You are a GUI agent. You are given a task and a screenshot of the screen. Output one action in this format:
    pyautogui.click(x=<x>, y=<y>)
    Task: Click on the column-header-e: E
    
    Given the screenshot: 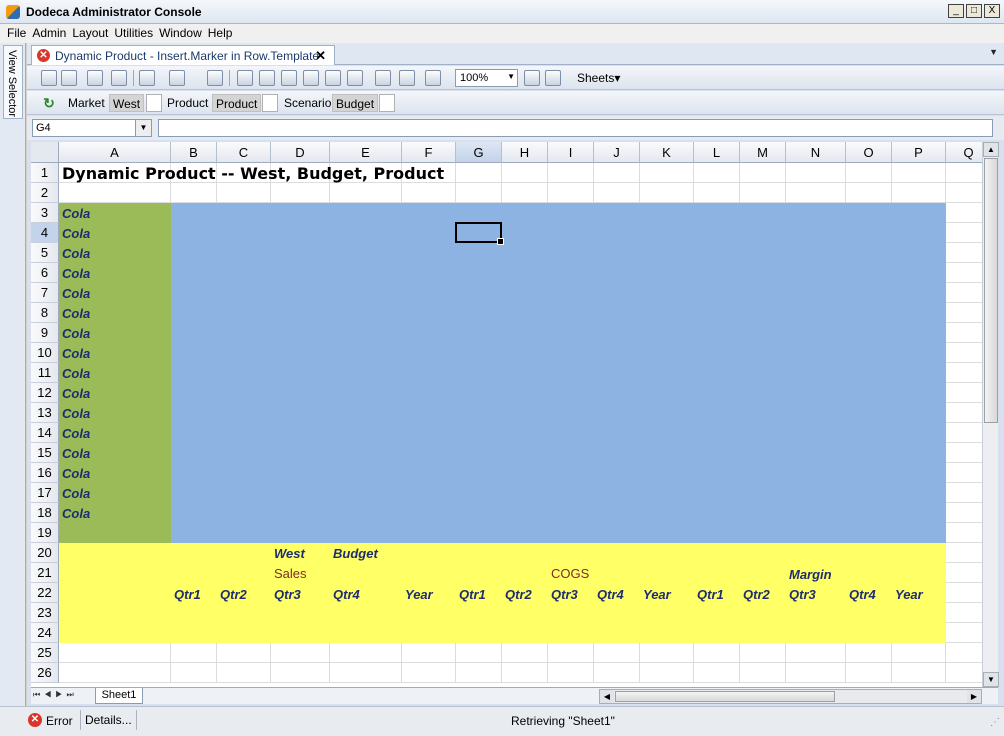 What is the action you would take?
    pyautogui.click(x=366, y=152)
    